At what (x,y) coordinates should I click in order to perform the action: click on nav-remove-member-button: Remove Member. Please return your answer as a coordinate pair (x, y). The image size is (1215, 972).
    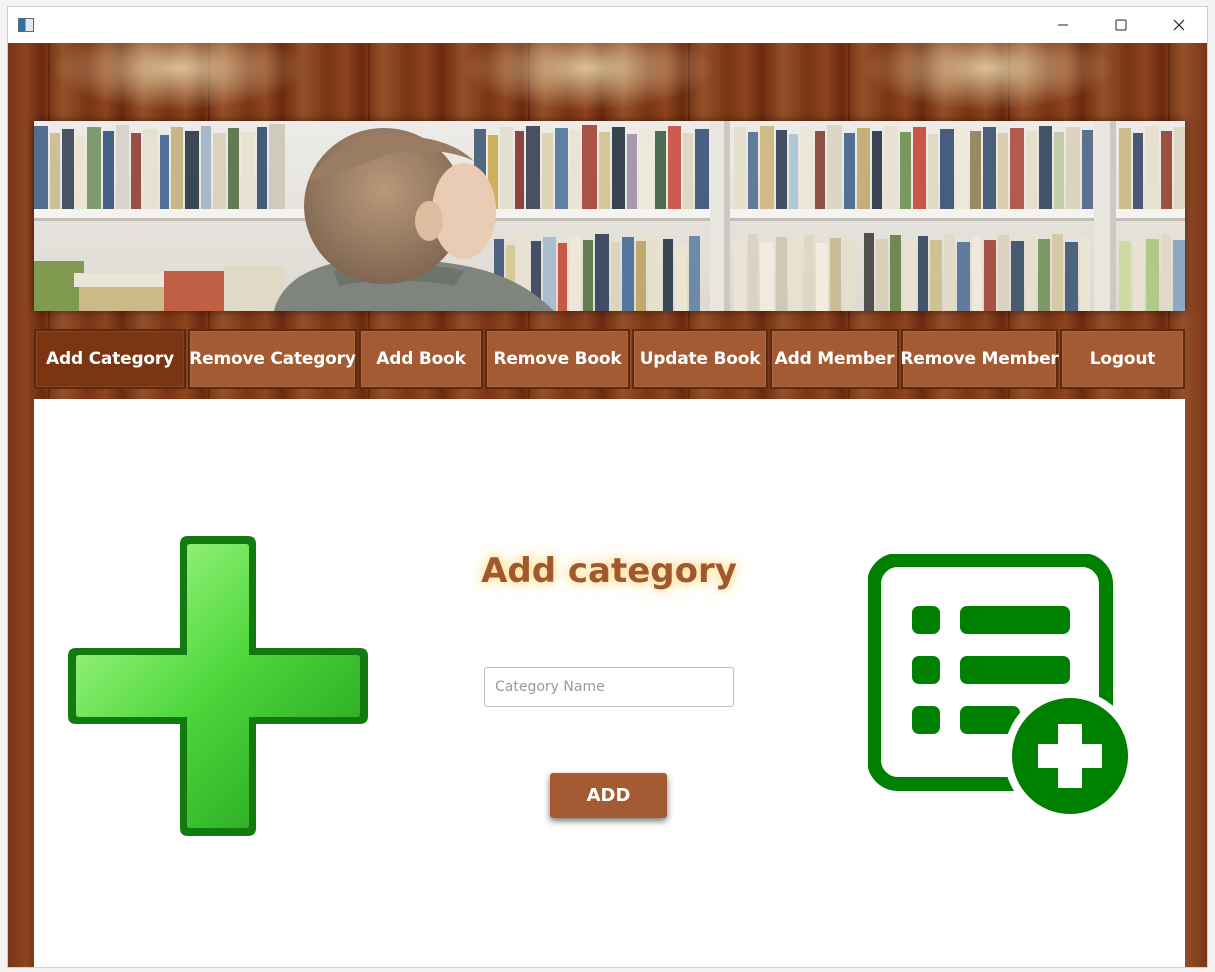
    Looking at the image, I should click on (979, 359).